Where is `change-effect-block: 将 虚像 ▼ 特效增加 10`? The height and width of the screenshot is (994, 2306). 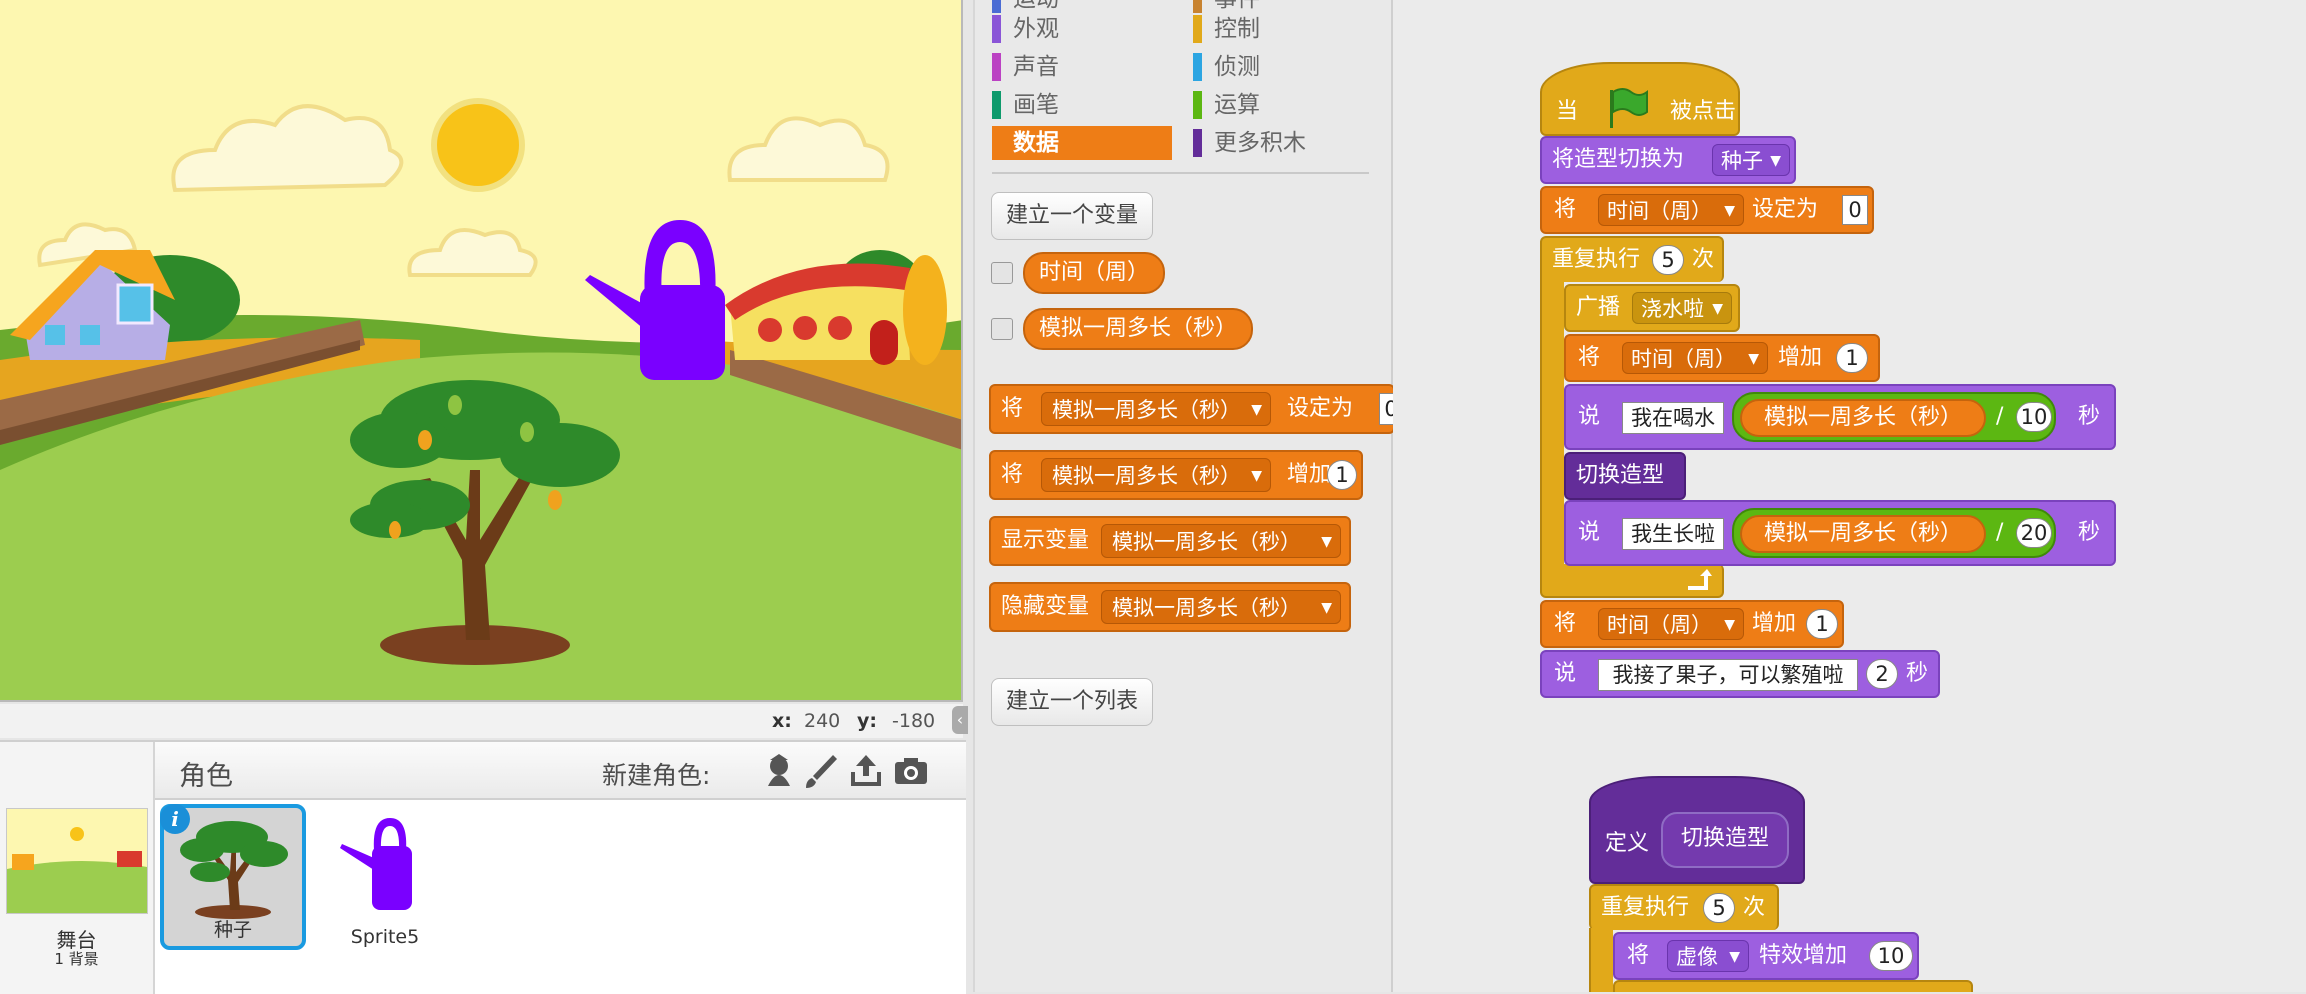
change-effect-block: 将 虚像 ▼ 特效增加 10 is located at coordinates (1766, 956).